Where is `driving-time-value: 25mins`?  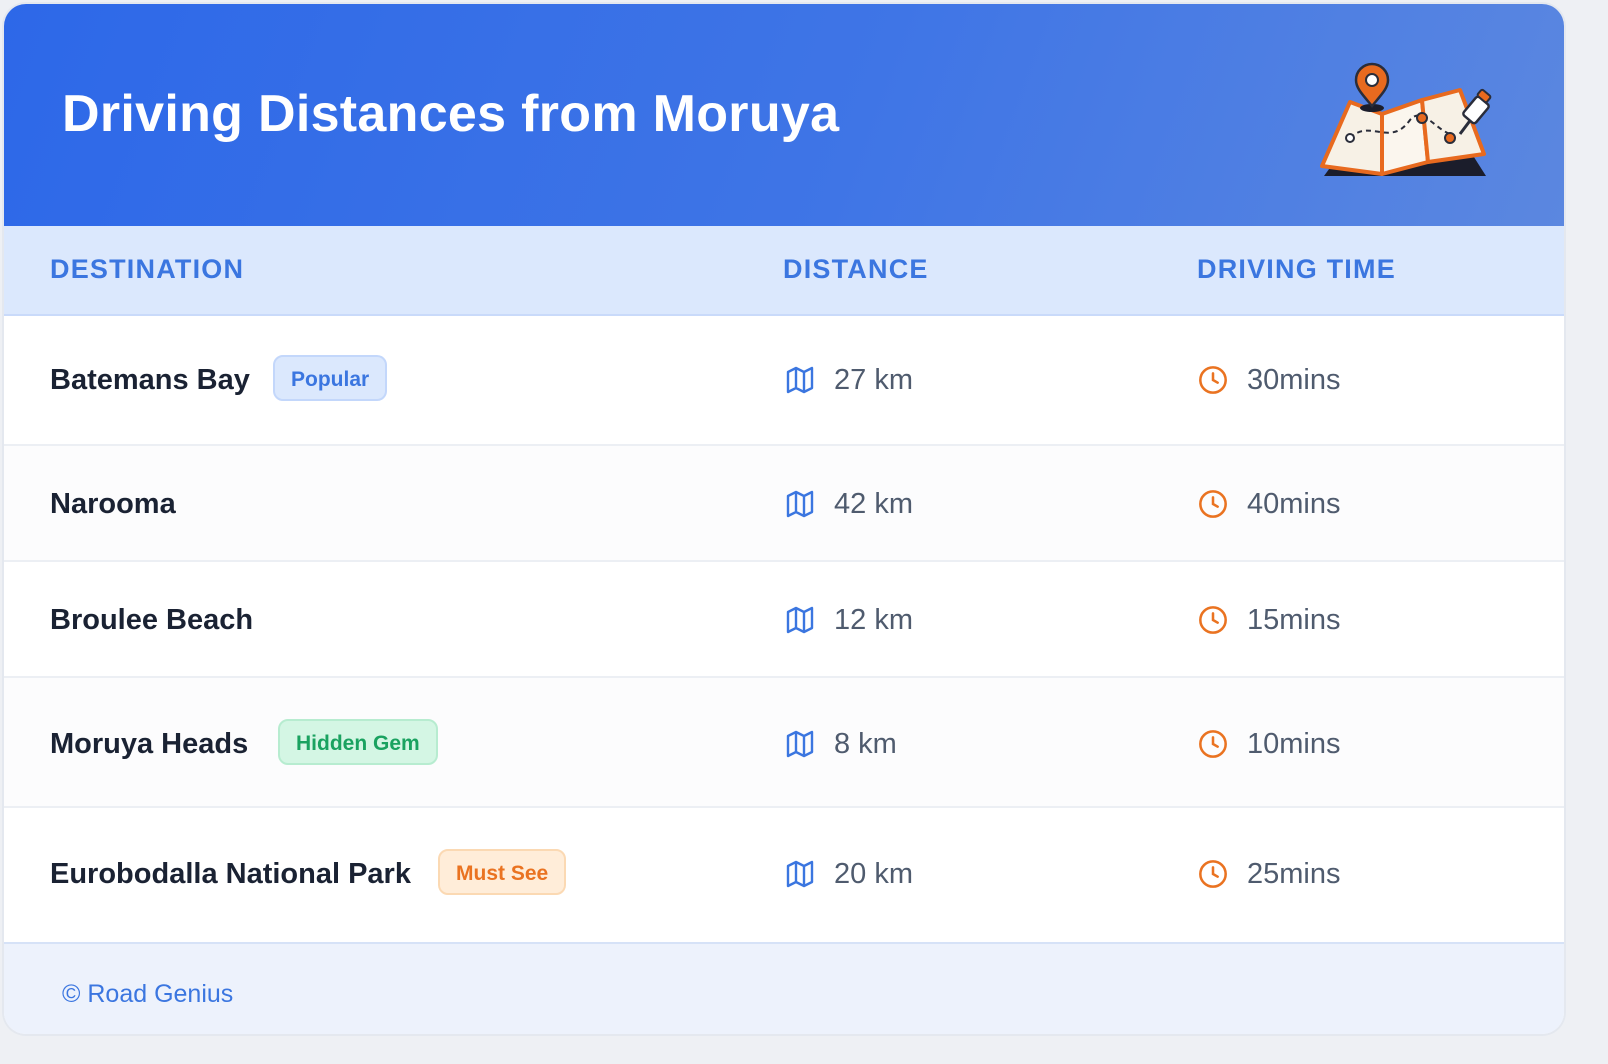 driving-time-value: 25mins is located at coordinates (1294, 874).